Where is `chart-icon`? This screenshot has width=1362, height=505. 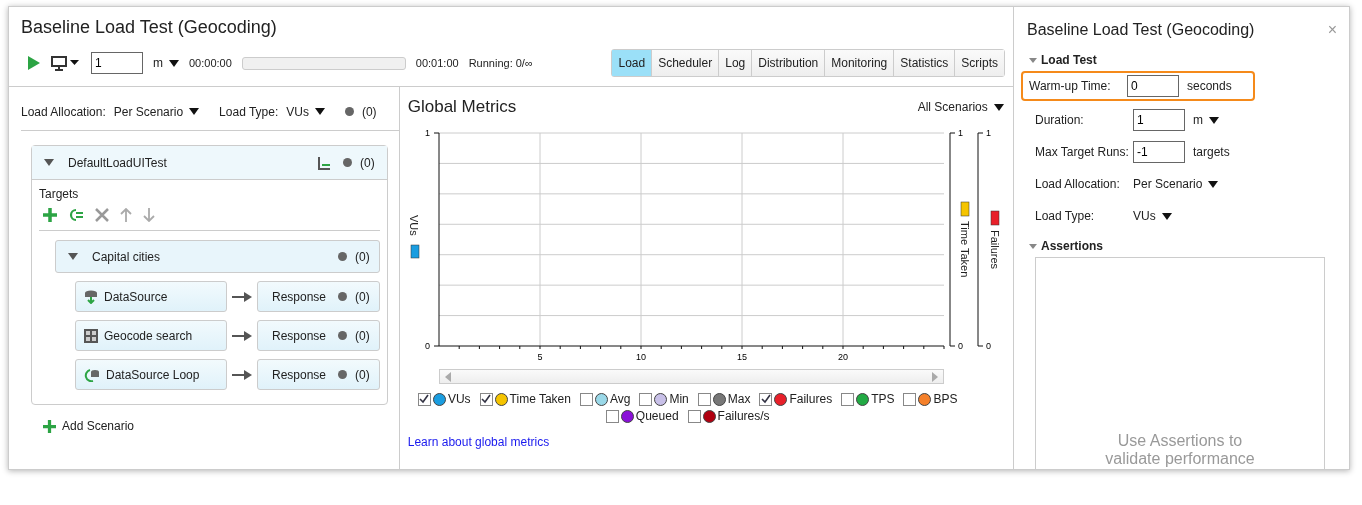
chart-icon is located at coordinates (324, 162).